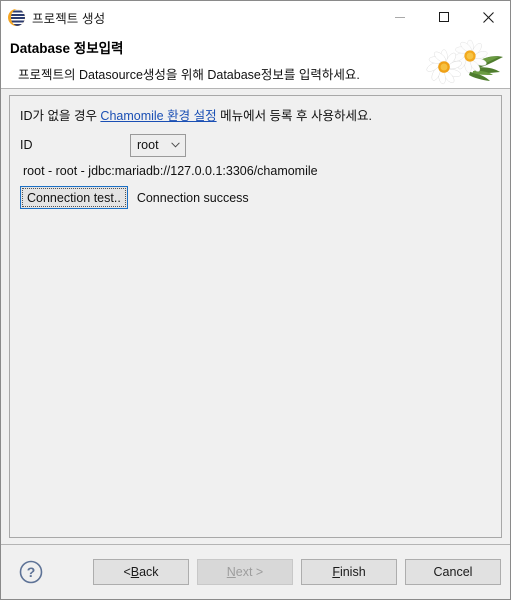 The width and height of the screenshot is (511, 600). I want to click on help-button: ?, so click(31, 572).